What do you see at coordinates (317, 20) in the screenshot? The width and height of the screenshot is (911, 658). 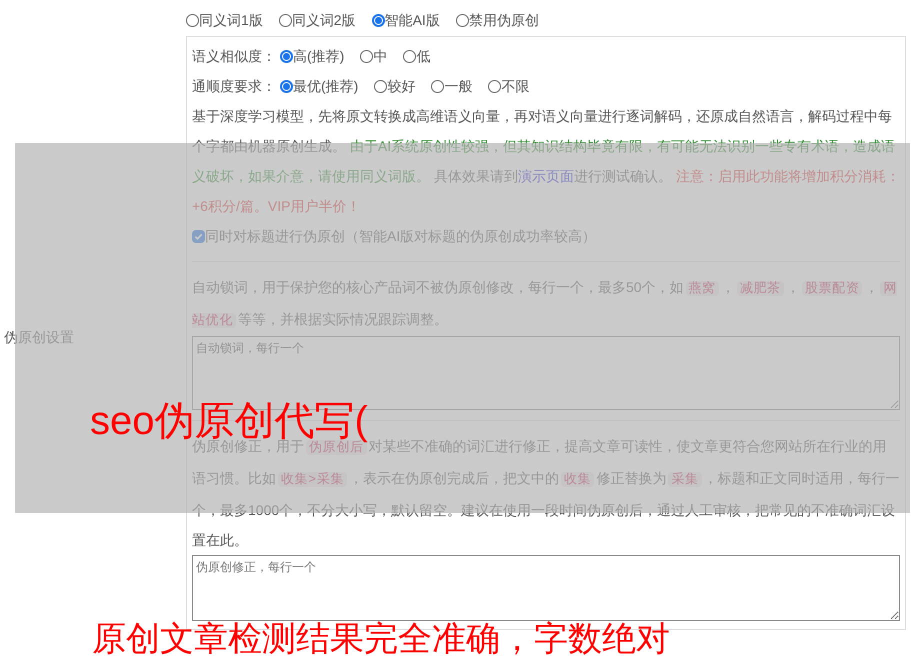 I see `radio-option: 同义词2版` at bounding box center [317, 20].